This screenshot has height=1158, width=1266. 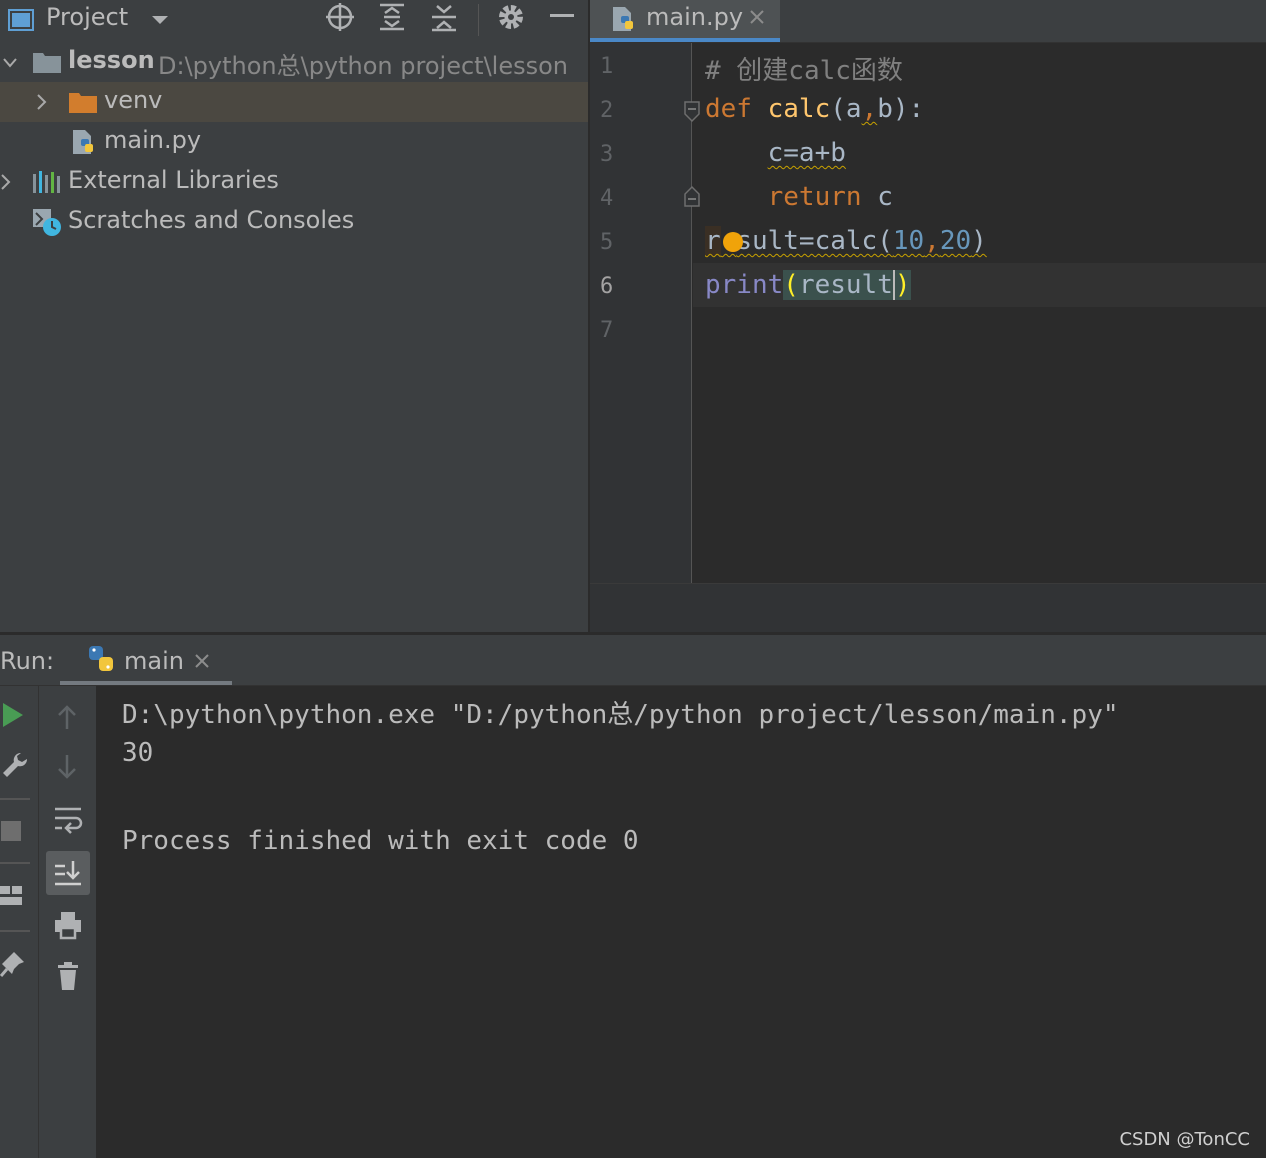 What do you see at coordinates (908, 241) in the screenshot?
I see `number: 10` at bounding box center [908, 241].